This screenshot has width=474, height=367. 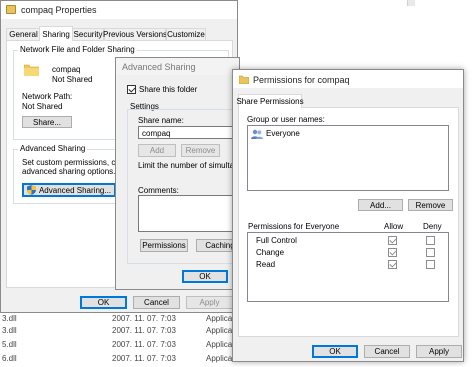 I want to click on tab-customize: Customize, so click(x=186, y=34).